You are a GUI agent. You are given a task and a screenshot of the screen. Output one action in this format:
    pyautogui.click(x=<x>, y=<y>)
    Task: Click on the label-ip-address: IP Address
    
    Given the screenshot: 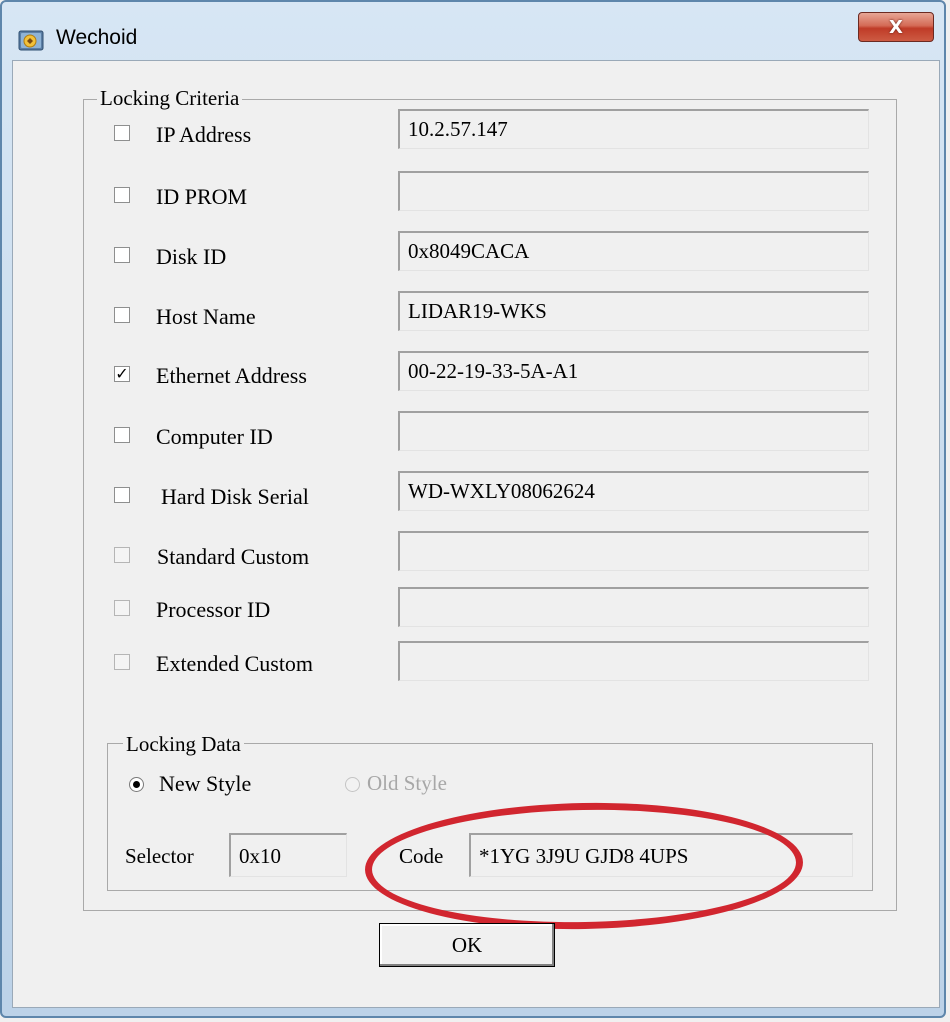 What is the action you would take?
    pyautogui.click(x=204, y=134)
    